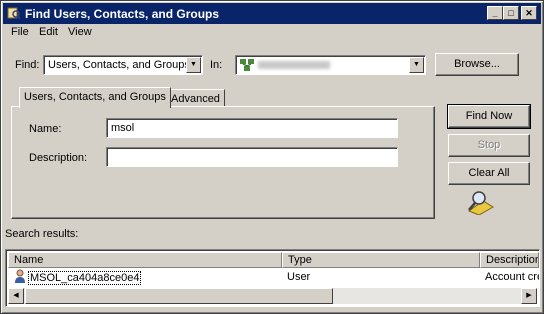 This screenshot has height=314, width=544. What do you see at coordinates (489, 116) in the screenshot?
I see `find-now-button: Find Now` at bounding box center [489, 116].